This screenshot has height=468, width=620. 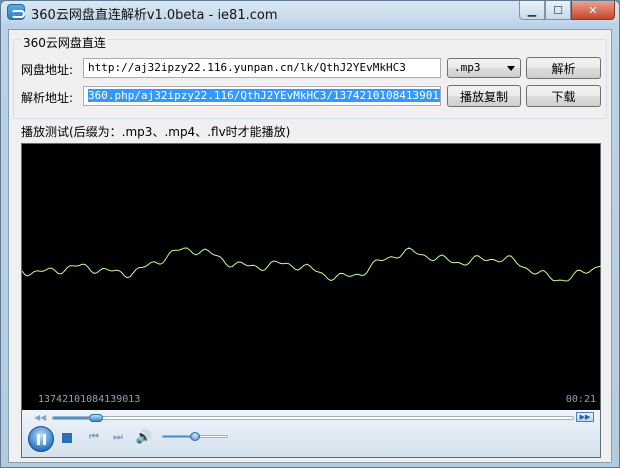 What do you see at coordinates (47, 70) in the screenshot?
I see `url-label: 网盘地址:` at bounding box center [47, 70].